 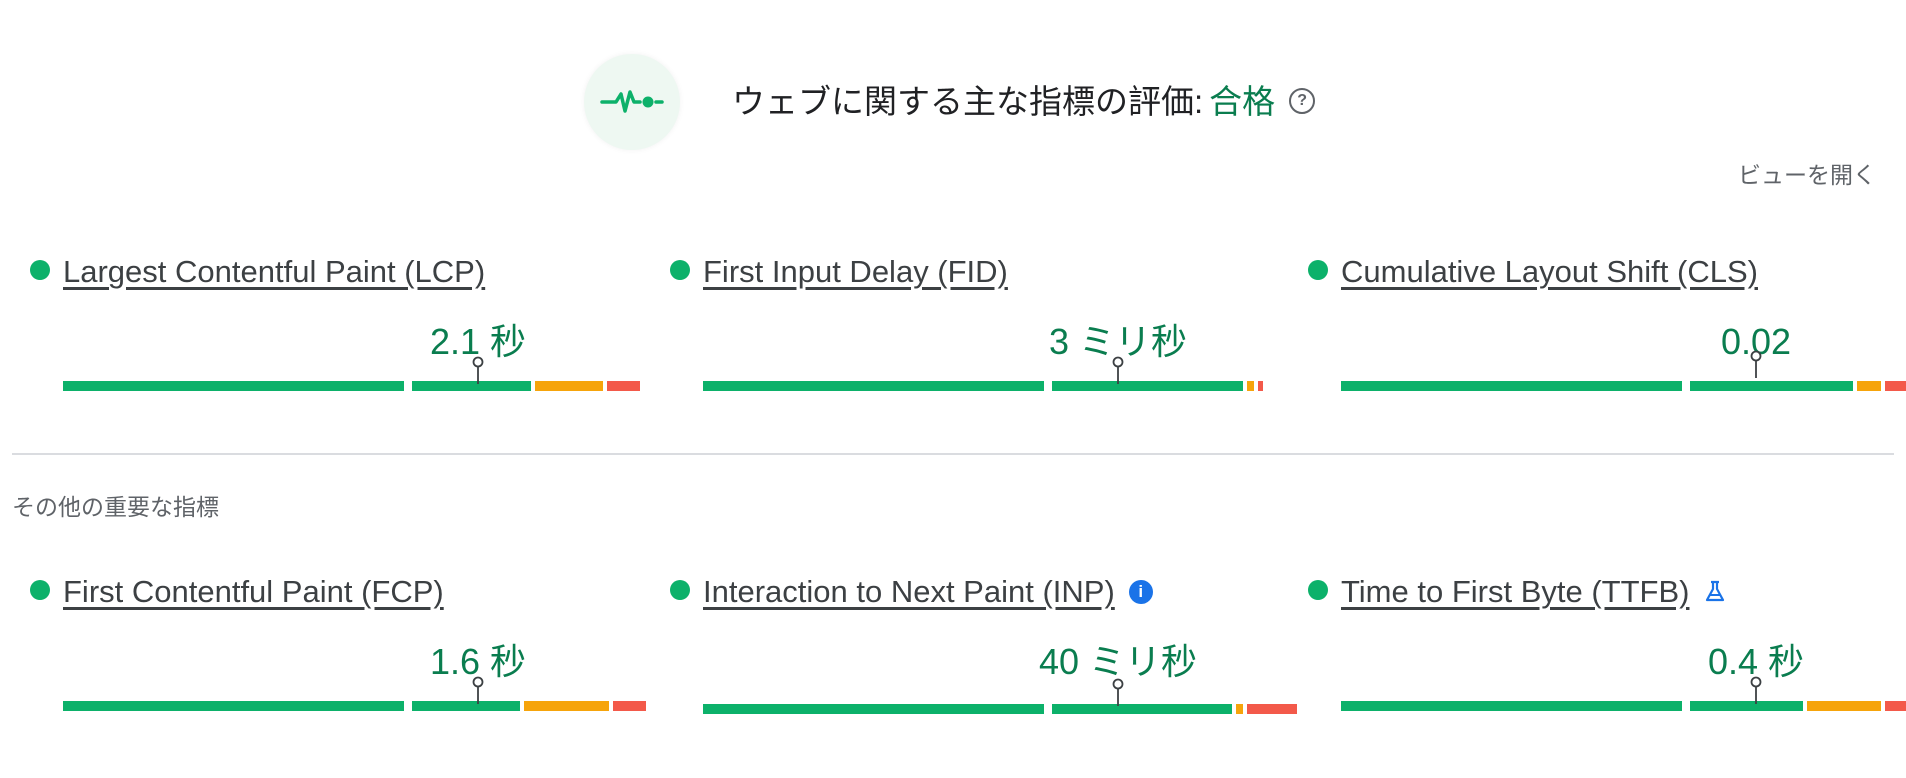 What do you see at coordinates (274, 272) in the screenshot?
I see `metric-link-lcp: Largest Contentful Paint (LCP)` at bounding box center [274, 272].